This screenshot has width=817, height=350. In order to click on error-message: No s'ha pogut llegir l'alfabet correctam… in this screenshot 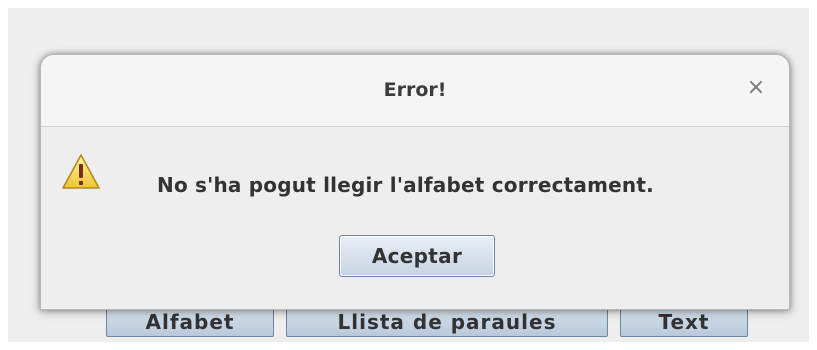, I will do `click(405, 185)`.